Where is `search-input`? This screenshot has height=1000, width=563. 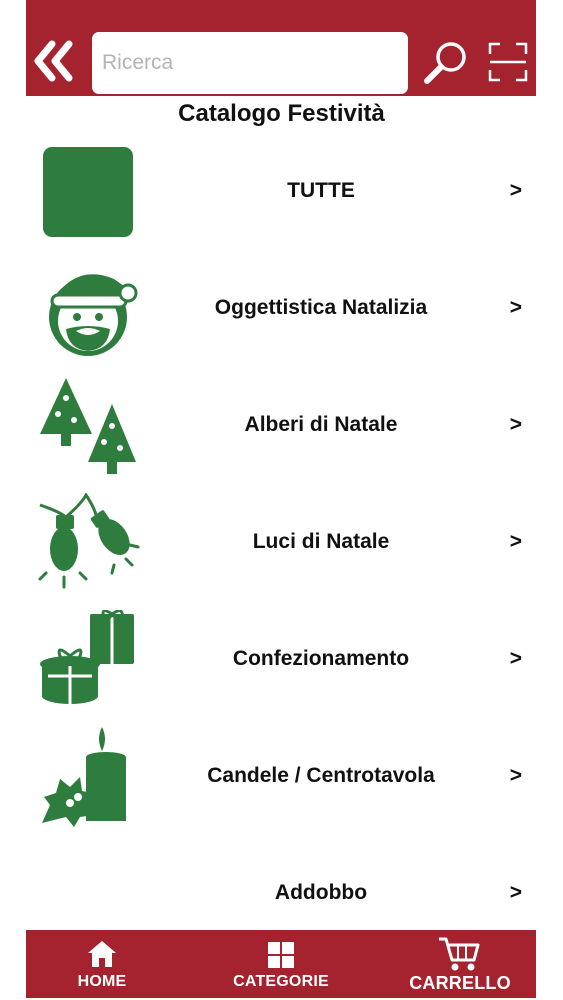
search-input is located at coordinates (250, 63).